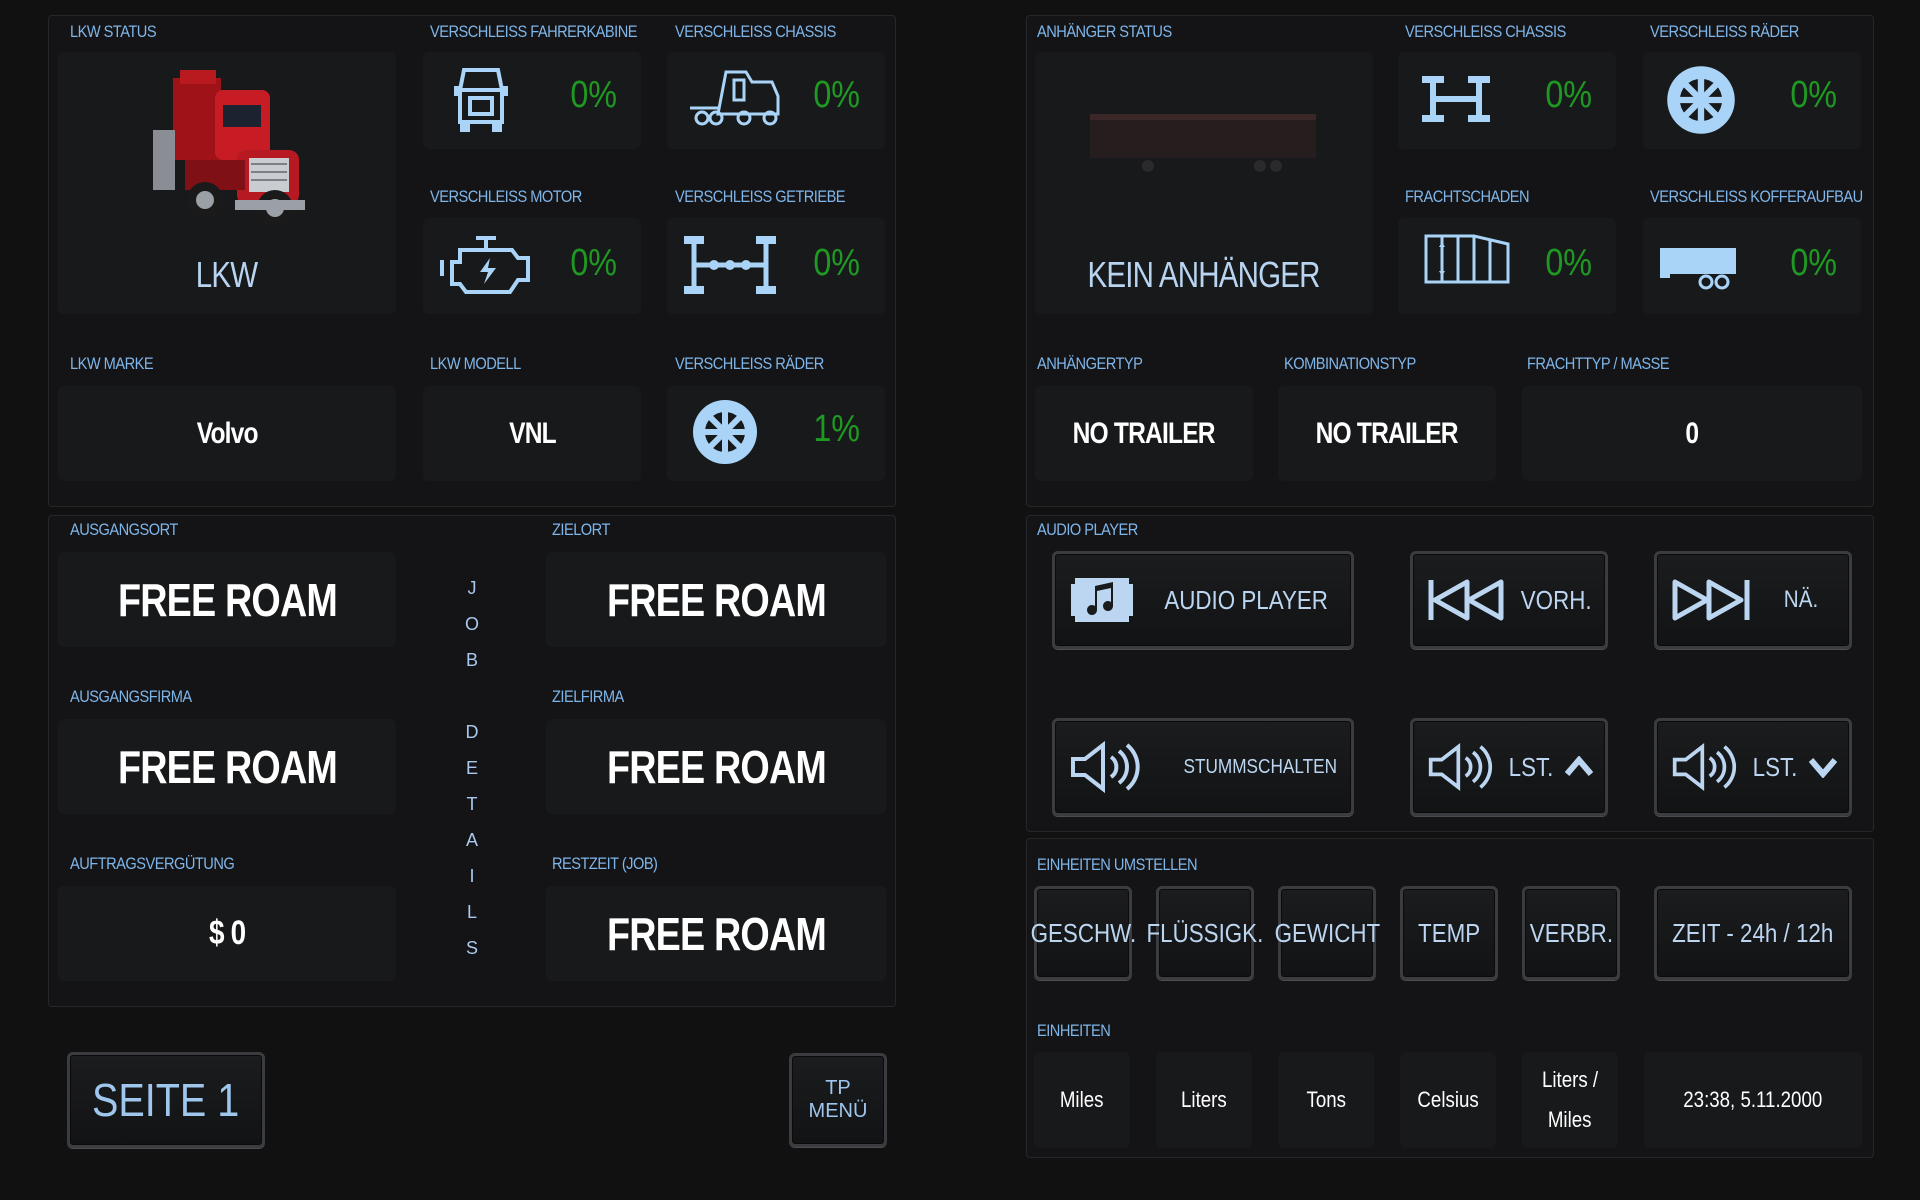  What do you see at coordinates (1823, 768) in the screenshot?
I see `chevron-down-icon` at bounding box center [1823, 768].